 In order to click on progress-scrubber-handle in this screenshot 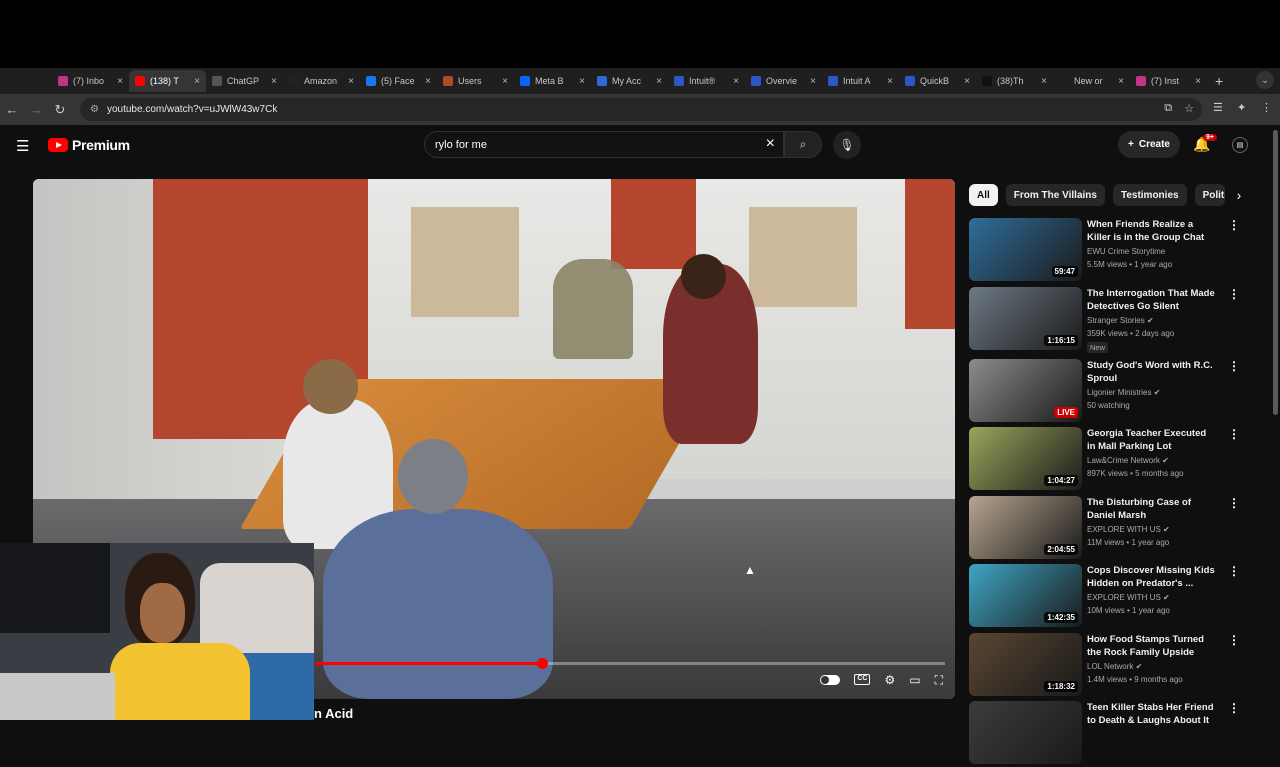, I will do `click(542, 663)`.